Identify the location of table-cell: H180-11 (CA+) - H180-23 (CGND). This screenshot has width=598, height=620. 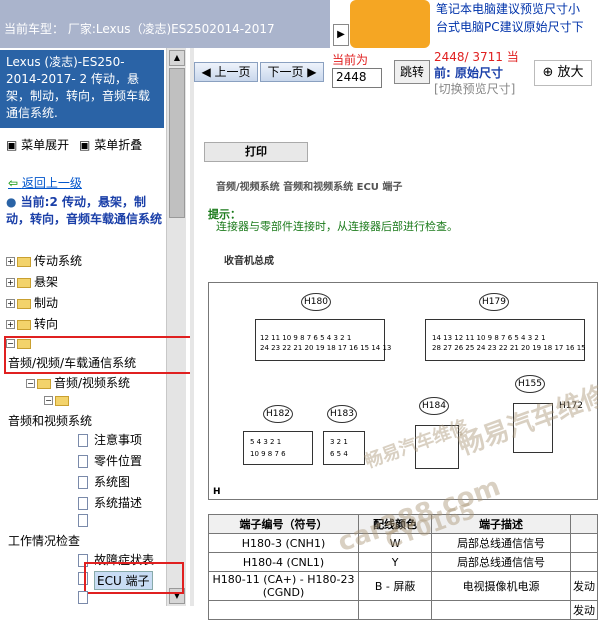
(283, 586).